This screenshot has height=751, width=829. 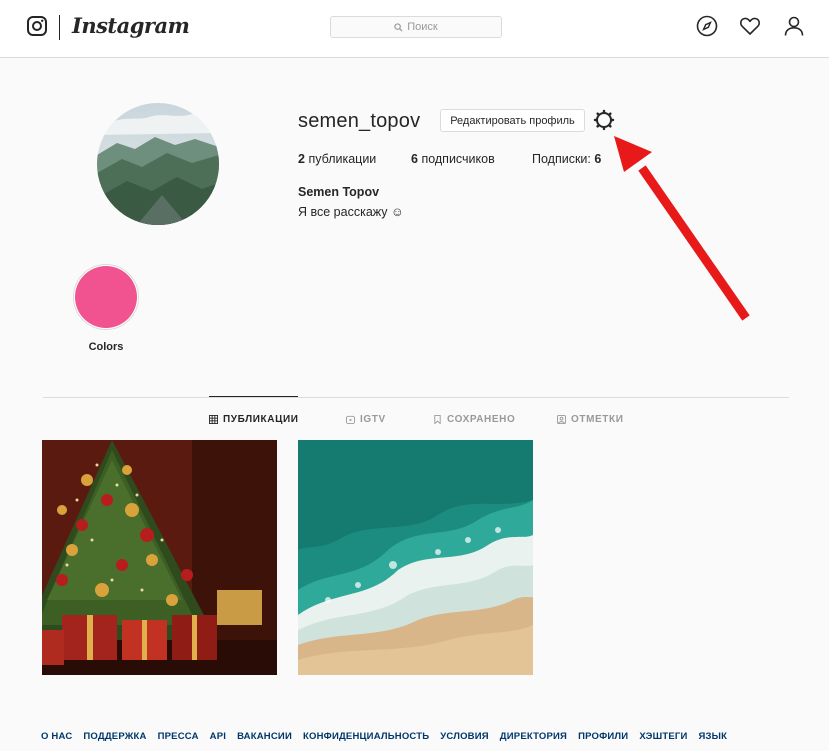 I want to click on tab-saved: СОХРАНЕНО, so click(x=474, y=419).